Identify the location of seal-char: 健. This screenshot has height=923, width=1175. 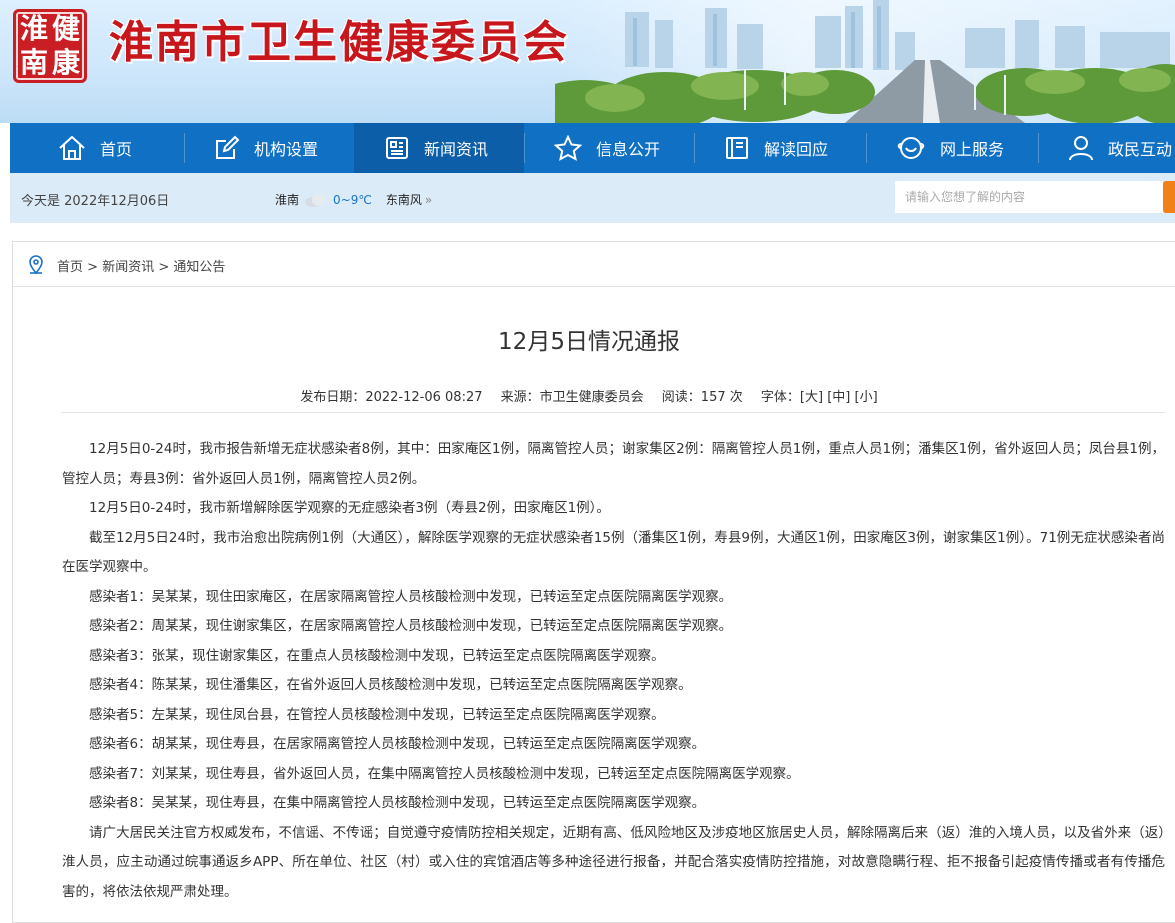
(65, 28).